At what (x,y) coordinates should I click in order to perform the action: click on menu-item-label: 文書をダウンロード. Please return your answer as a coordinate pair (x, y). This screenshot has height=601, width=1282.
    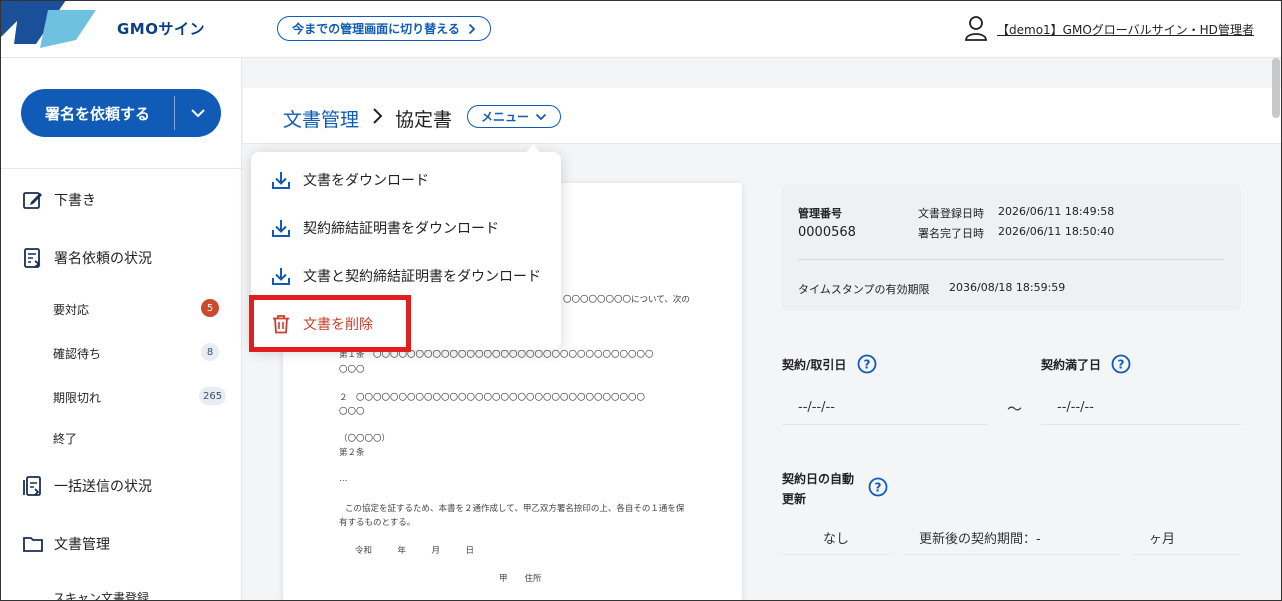
    Looking at the image, I should click on (366, 181).